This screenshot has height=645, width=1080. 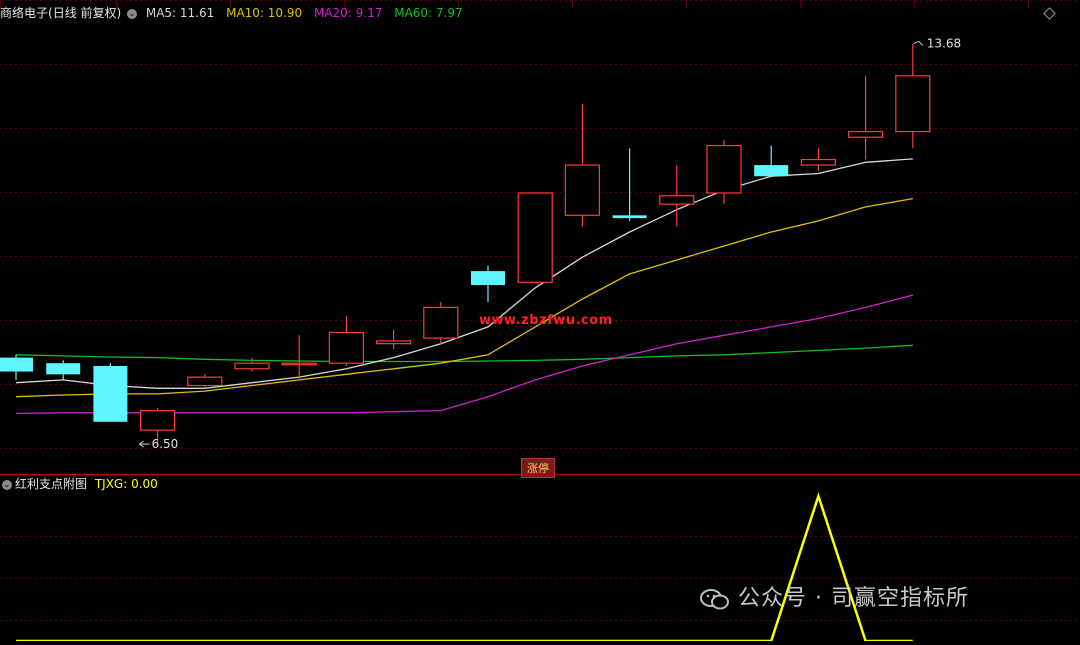 I want to click on sub-chart-header: ⌄ 红利支点附图 TJXG: 0.00, so click(x=79, y=484).